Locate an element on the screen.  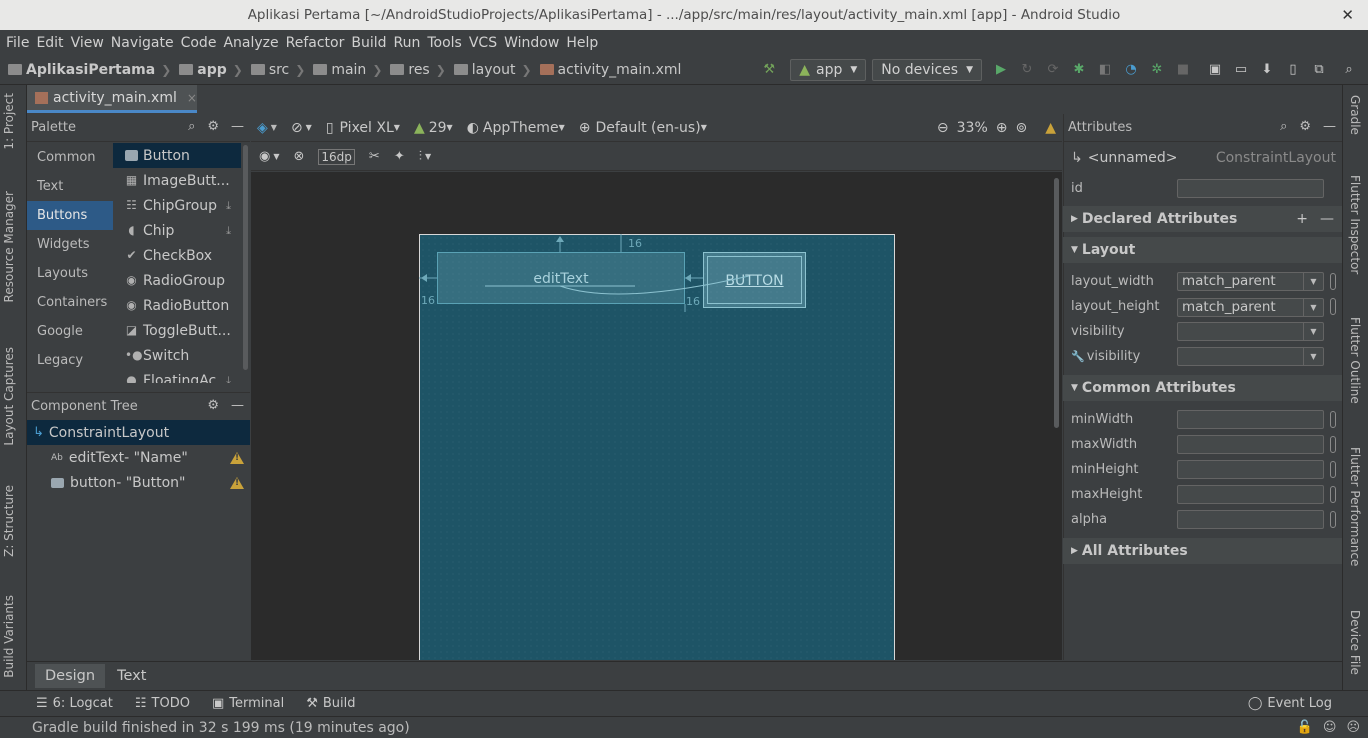
palette-category-common: Common is located at coordinates (70, 157).